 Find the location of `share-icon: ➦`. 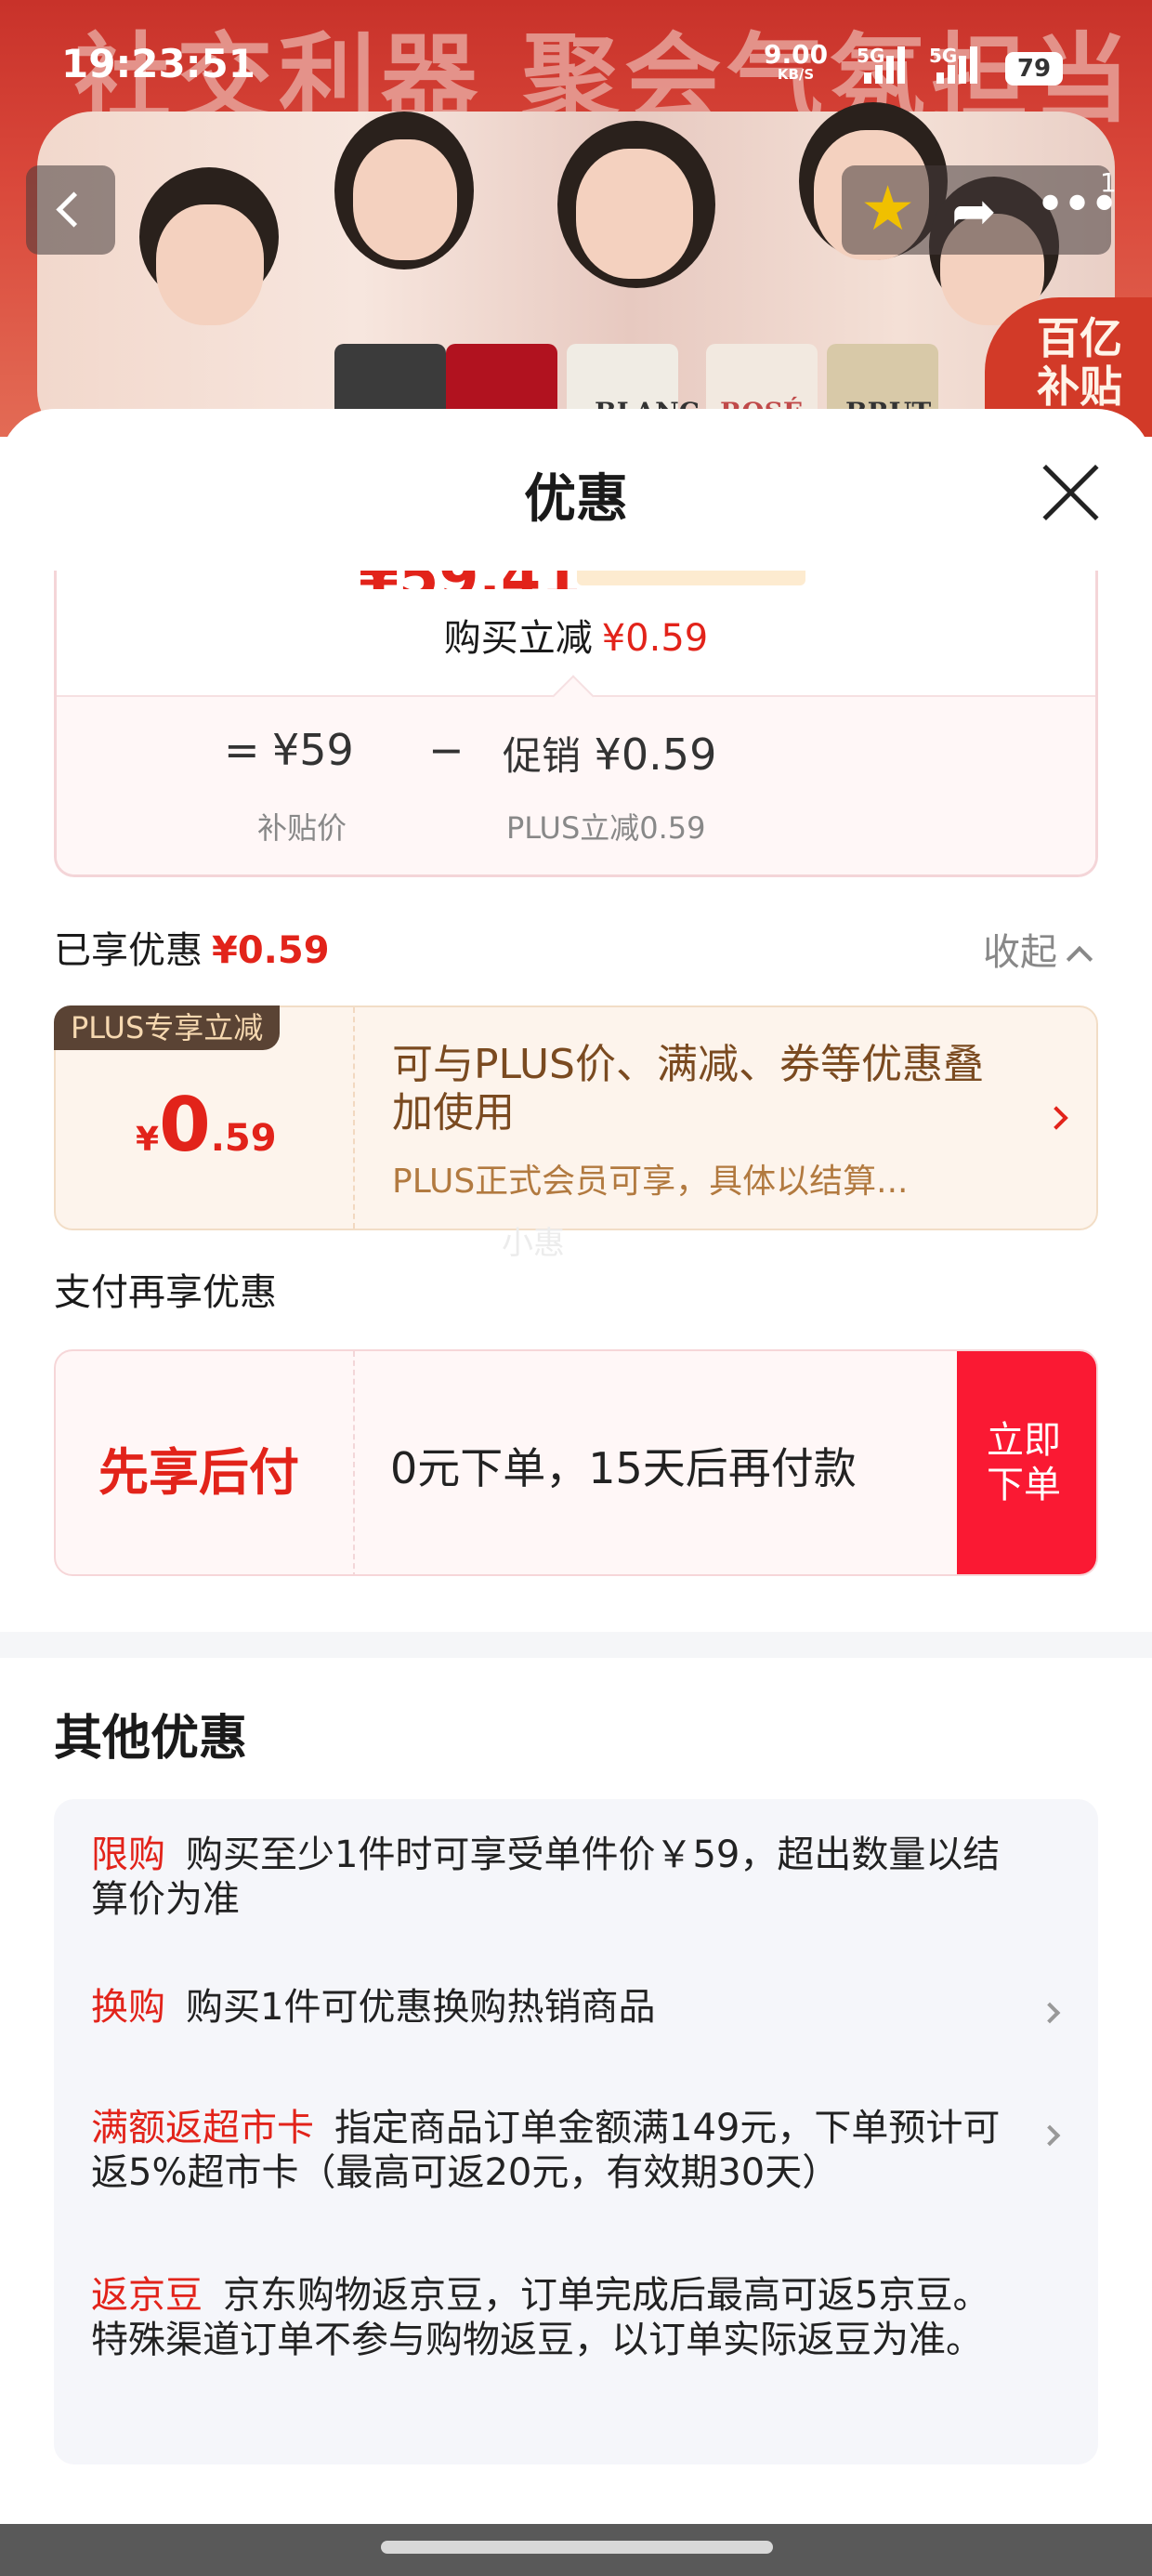

share-icon: ➦ is located at coordinates (974, 210).